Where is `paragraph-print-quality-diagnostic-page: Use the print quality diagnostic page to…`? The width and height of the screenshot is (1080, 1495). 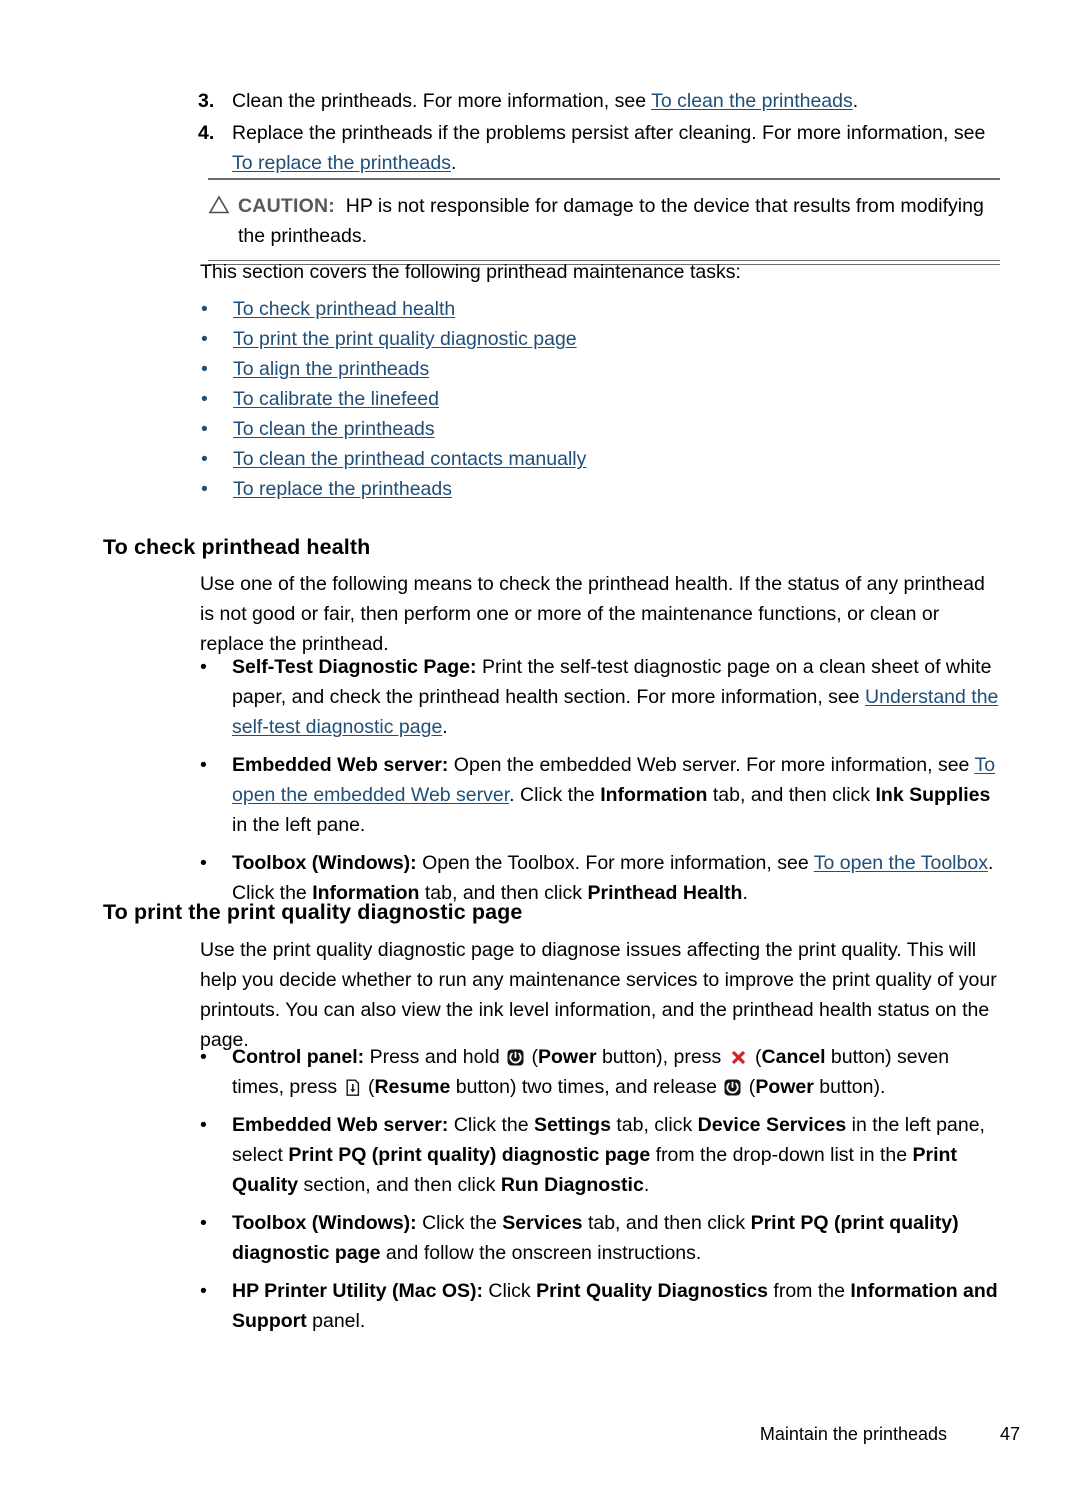
paragraph-print-quality-diagnostic-page: Use the print quality diagnostic page to… is located at coordinates (598, 995).